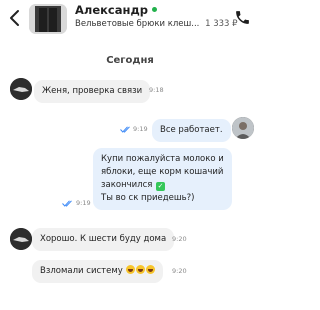  I want to click on message-text-line-with-emoji: закончился ✓, so click(162, 185).